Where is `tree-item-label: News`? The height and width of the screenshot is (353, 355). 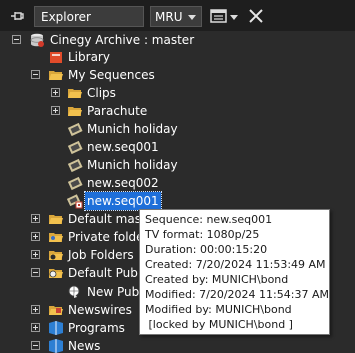 tree-item-label: News is located at coordinates (84, 346).